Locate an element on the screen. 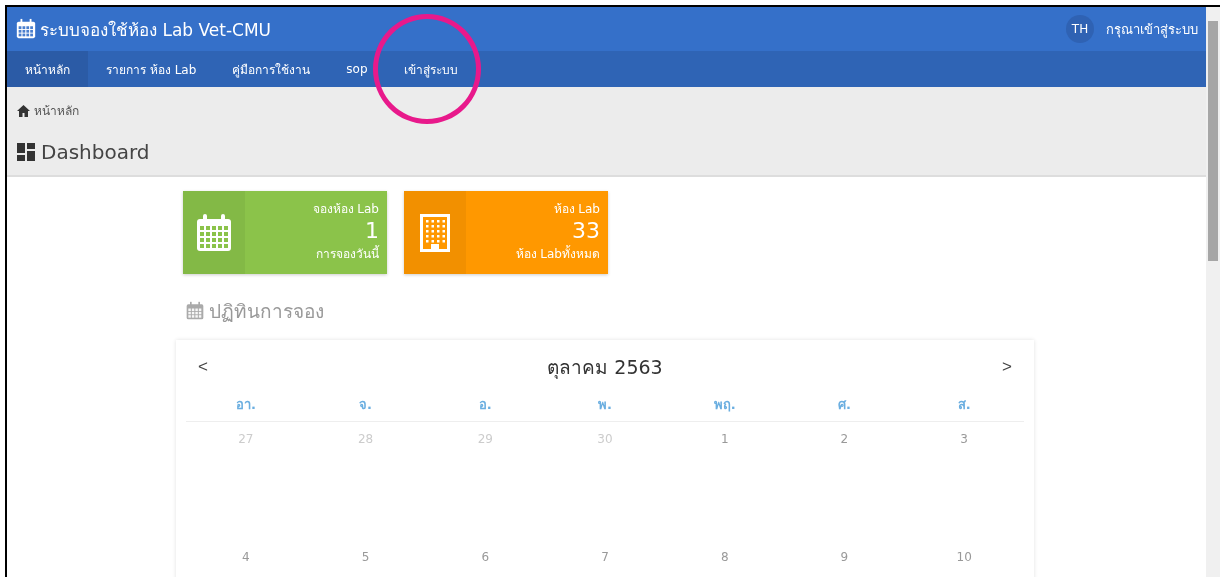 This screenshot has height=577, width=1220. card-value: 1 is located at coordinates (372, 231).